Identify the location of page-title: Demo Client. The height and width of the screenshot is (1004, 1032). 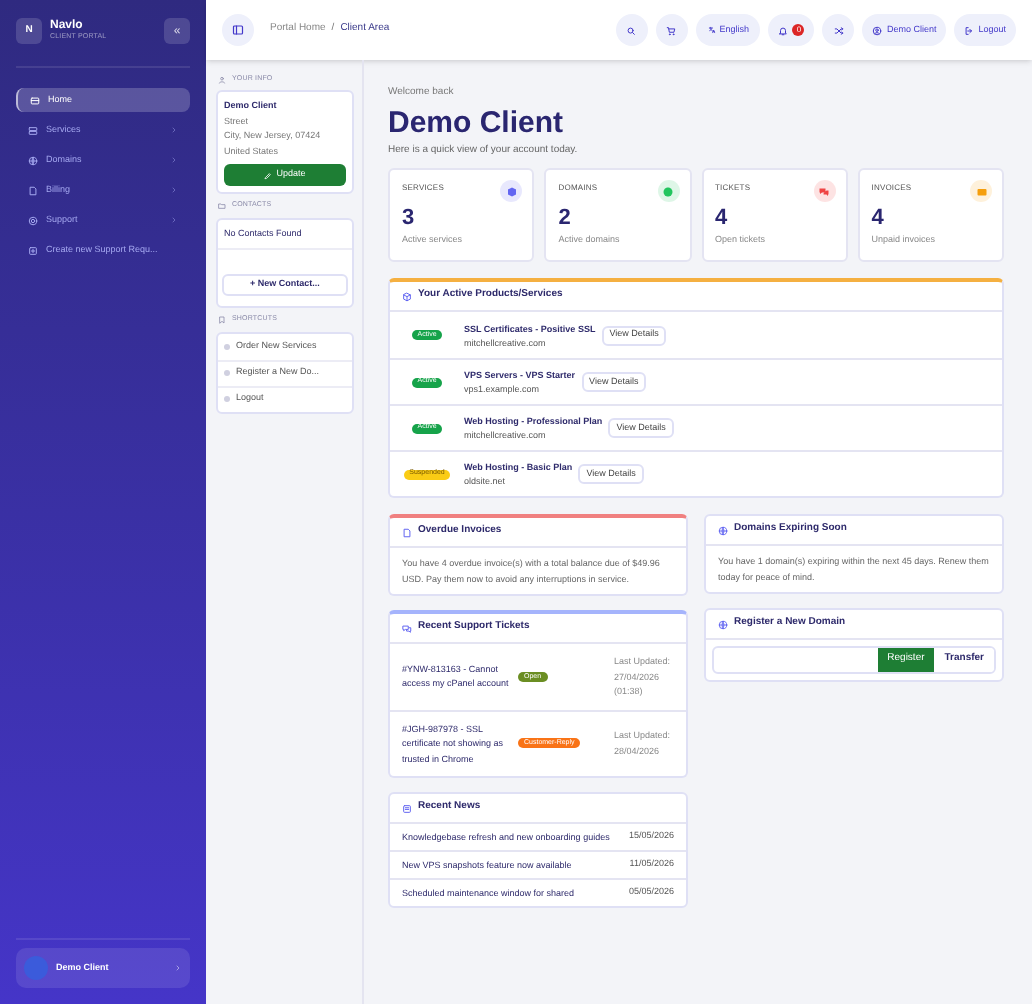
(477, 123).